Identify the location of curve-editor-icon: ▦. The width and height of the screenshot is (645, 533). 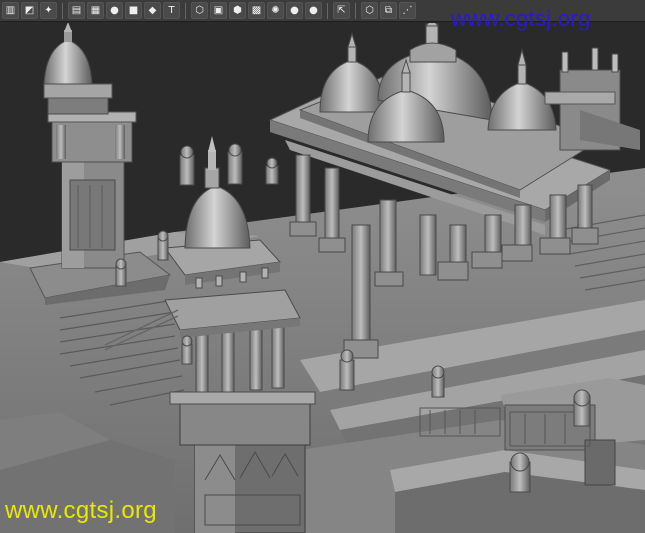
(95, 10).